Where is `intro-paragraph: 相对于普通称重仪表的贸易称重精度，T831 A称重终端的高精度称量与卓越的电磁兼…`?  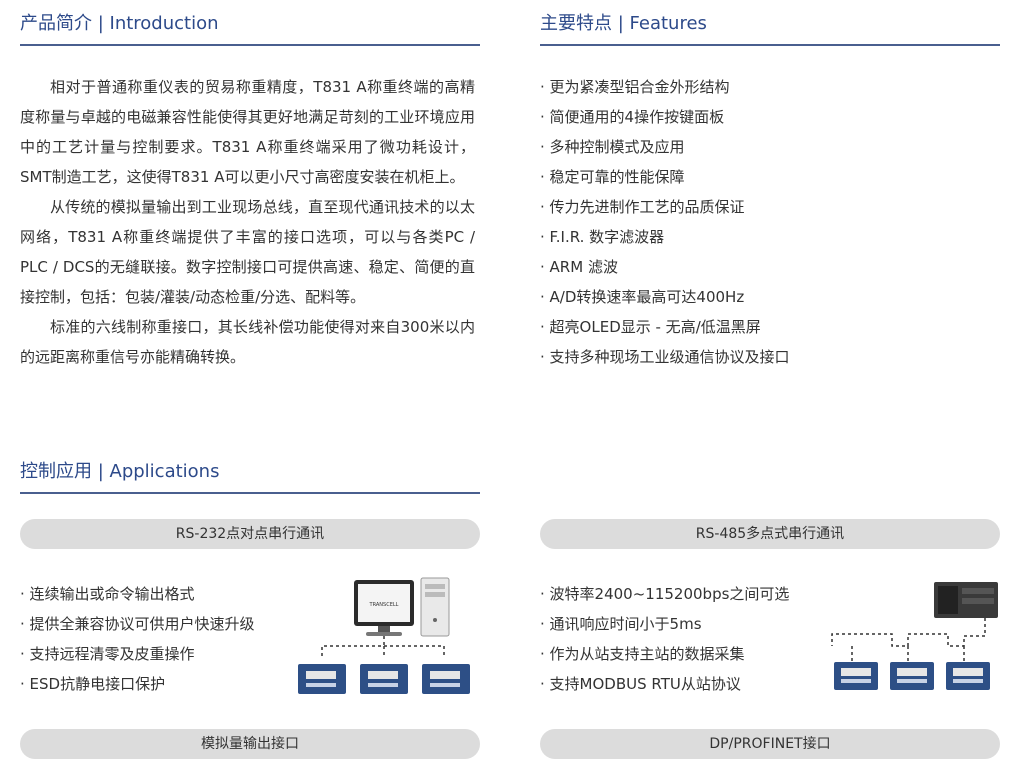
intro-paragraph: 相对于普通称重仪表的贸易称重精度，T831 A称重终端的高精度称量与卓越的电磁兼… is located at coordinates (247, 132).